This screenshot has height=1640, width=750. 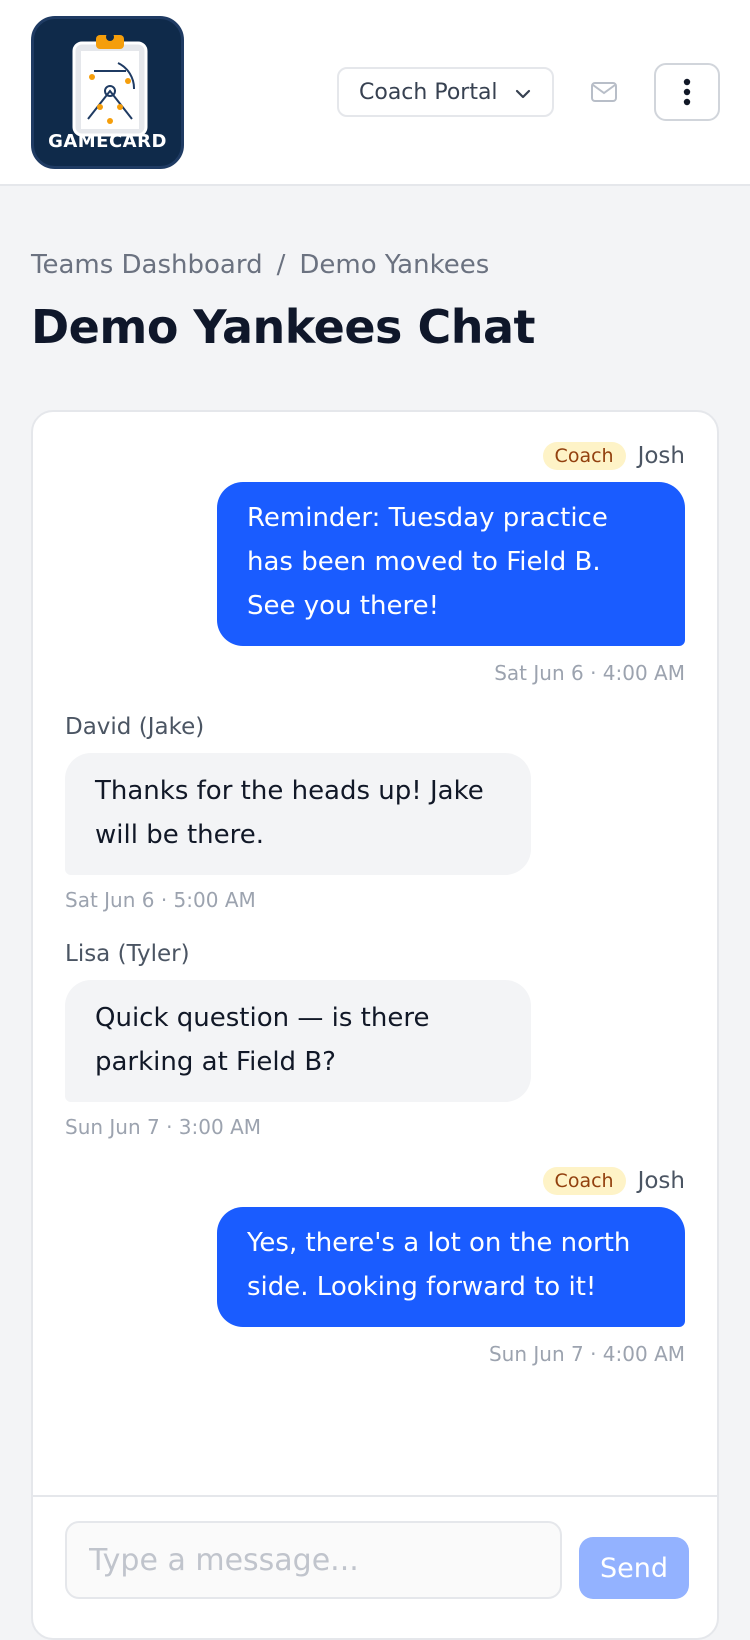 What do you see at coordinates (283, 327) in the screenshot?
I see `page-title: Demo Yankees Chat` at bounding box center [283, 327].